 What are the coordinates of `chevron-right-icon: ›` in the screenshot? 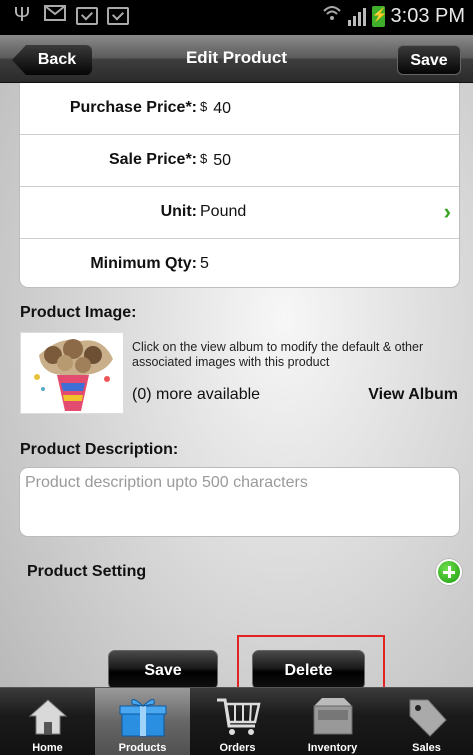 It's located at (447, 212).